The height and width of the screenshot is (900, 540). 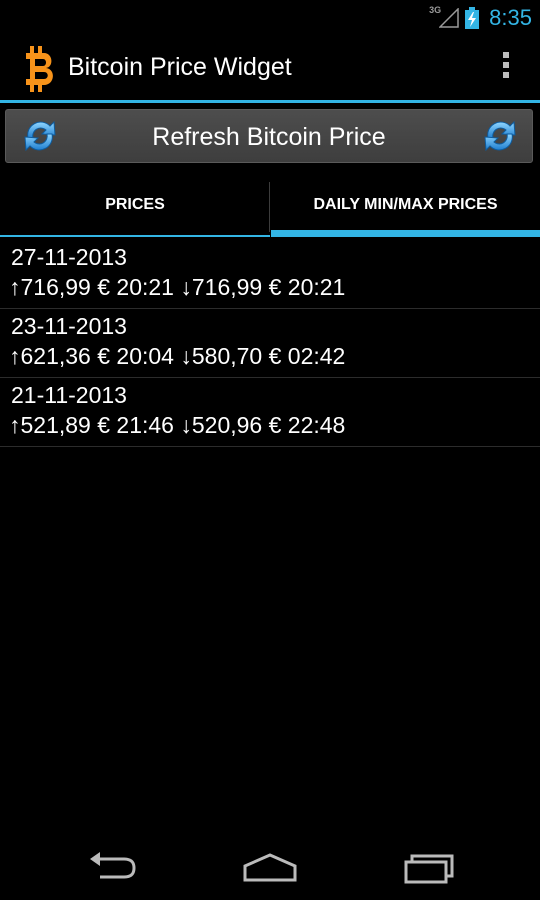 I want to click on status-icons: 3G 8:35, so click(x=476, y=18).